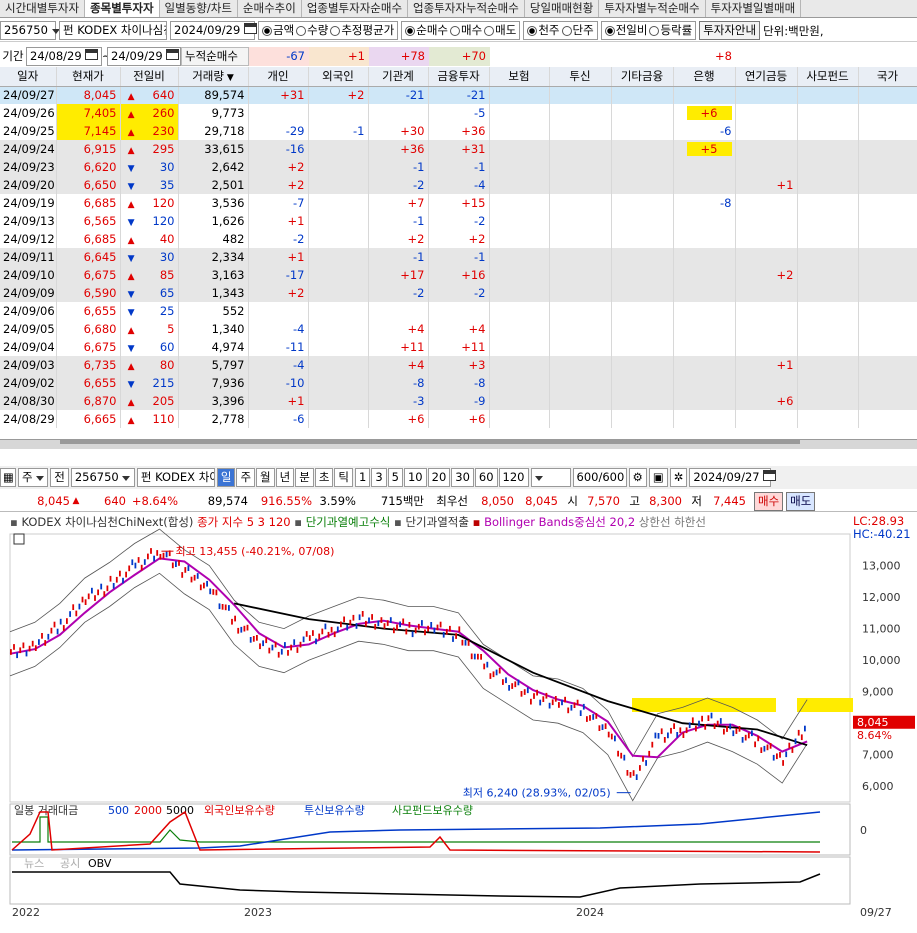 This screenshot has height=933, width=917. What do you see at coordinates (458, 239) in the screenshot?
I see `table-row: 24/09/12 6,685 ▲ 40 482 -2 +2 +2` at bounding box center [458, 239].